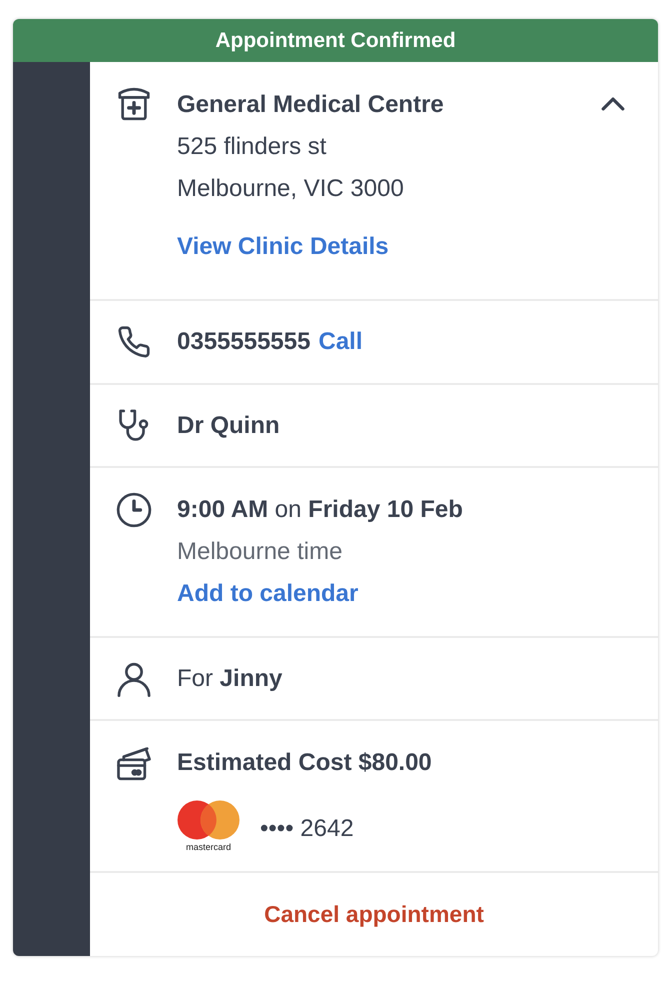 The width and height of the screenshot is (672, 982). Describe the element at coordinates (374, 914) in the screenshot. I see `cancel-appointment-button: Cancel appointment` at that location.